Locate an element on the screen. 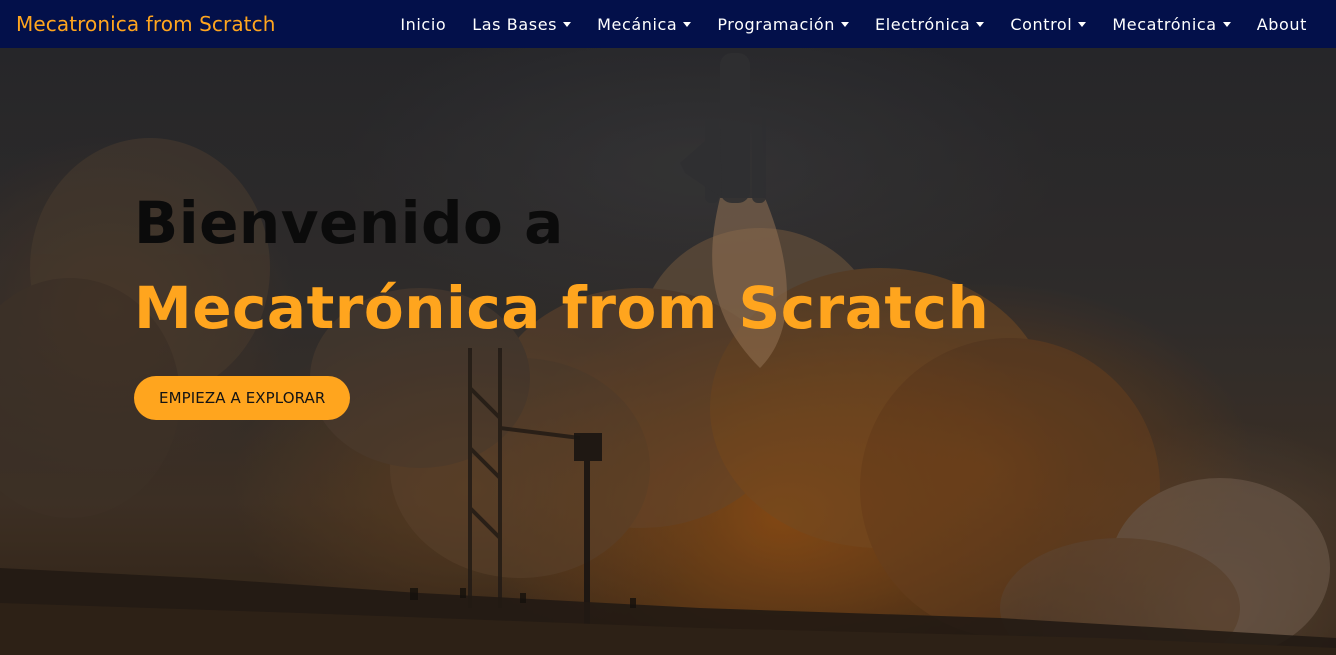 The width and height of the screenshot is (1336, 655). brand-logo-link: Mecatronica from Scratch is located at coordinates (146, 24).